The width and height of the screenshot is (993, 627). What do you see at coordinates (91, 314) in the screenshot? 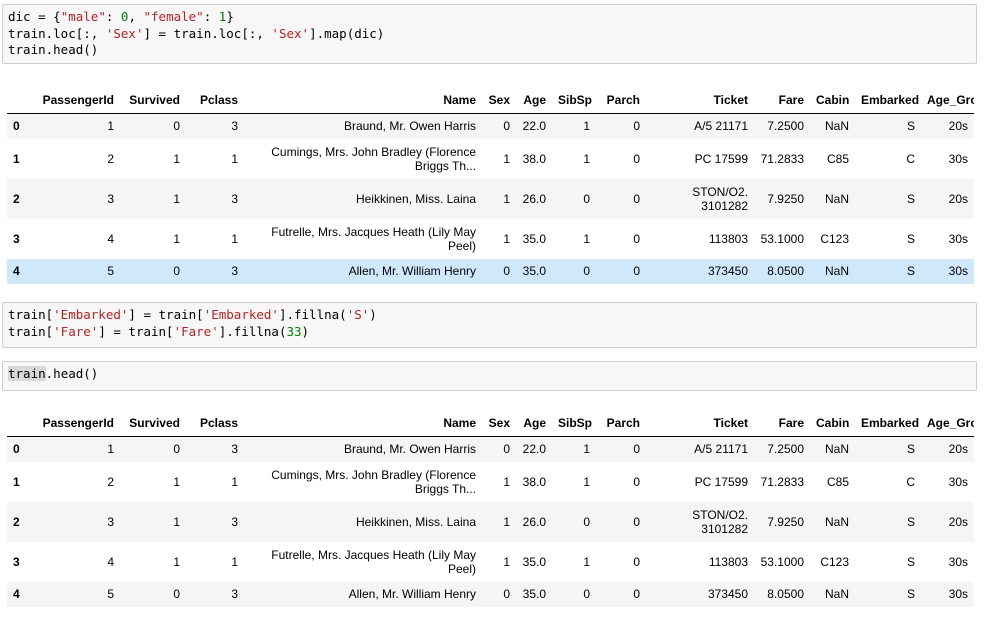
I see `code-string: 'Embarked'` at bounding box center [91, 314].